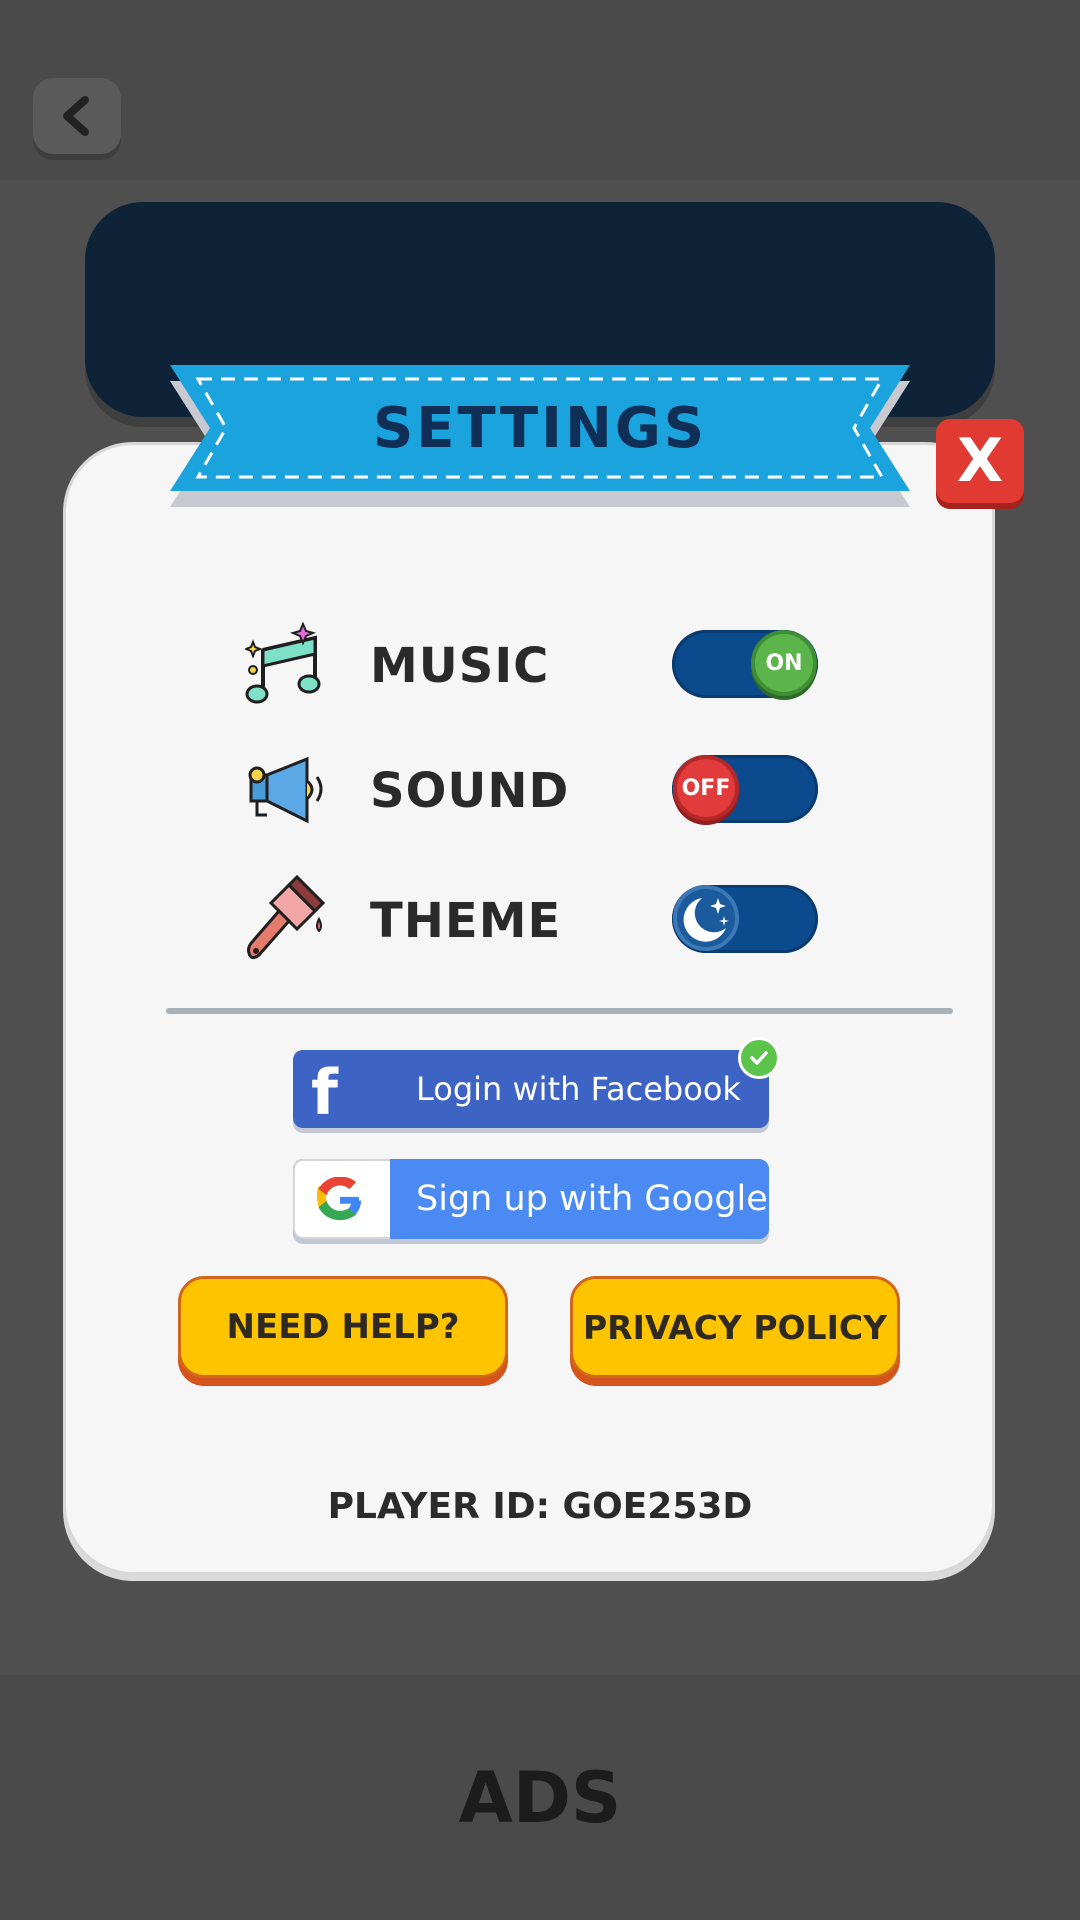 The height and width of the screenshot is (1920, 1080). I want to click on ads-banner: ADS, so click(540, 1797).